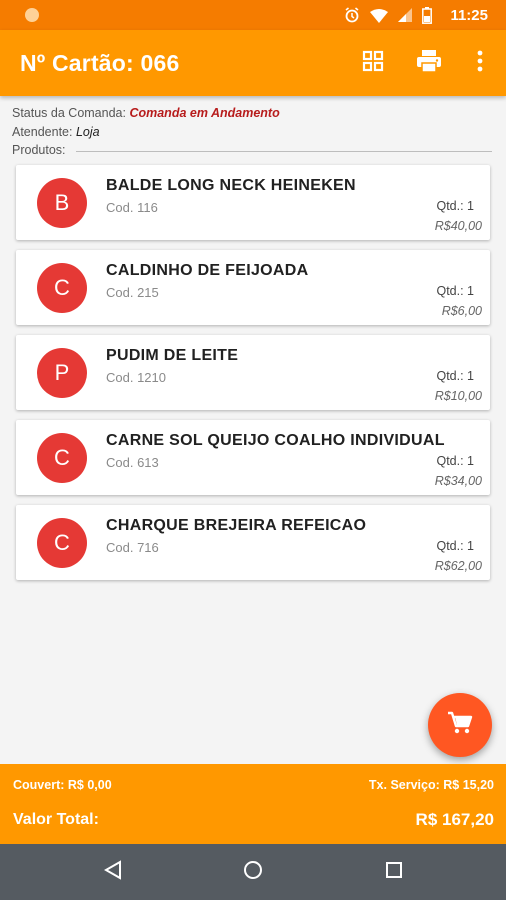  Describe the element at coordinates (172, 355) in the screenshot. I see `product-name: PUDIM DE LEITE` at that location.